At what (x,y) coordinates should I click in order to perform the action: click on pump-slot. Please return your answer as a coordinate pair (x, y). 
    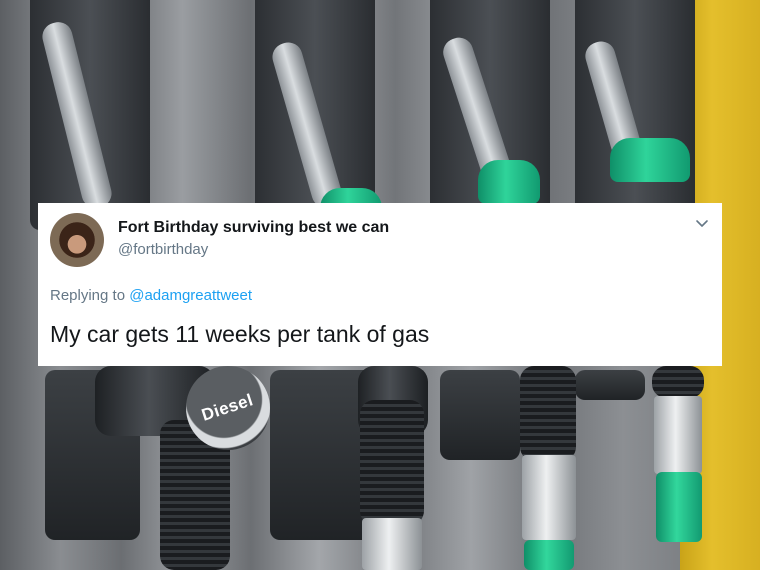
    Looking at the image, I should click on (635, 115).